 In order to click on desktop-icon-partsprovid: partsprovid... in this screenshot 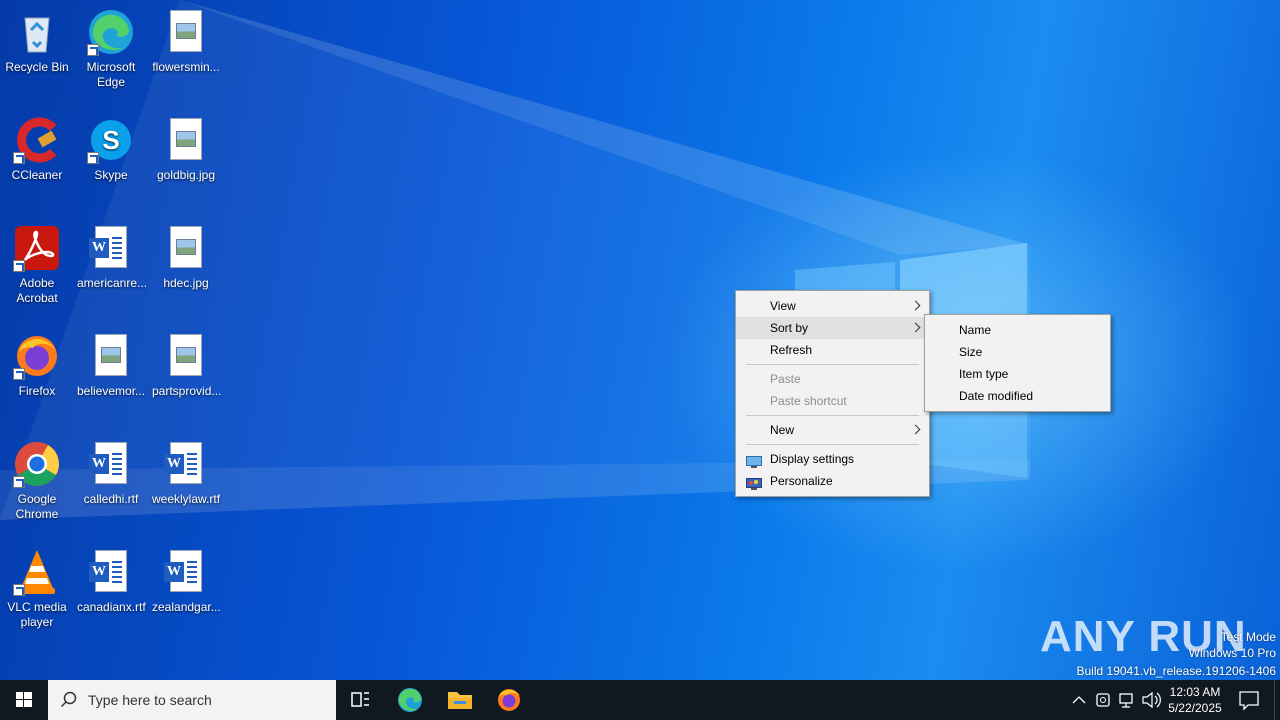, I will do `click(186, 362)`.